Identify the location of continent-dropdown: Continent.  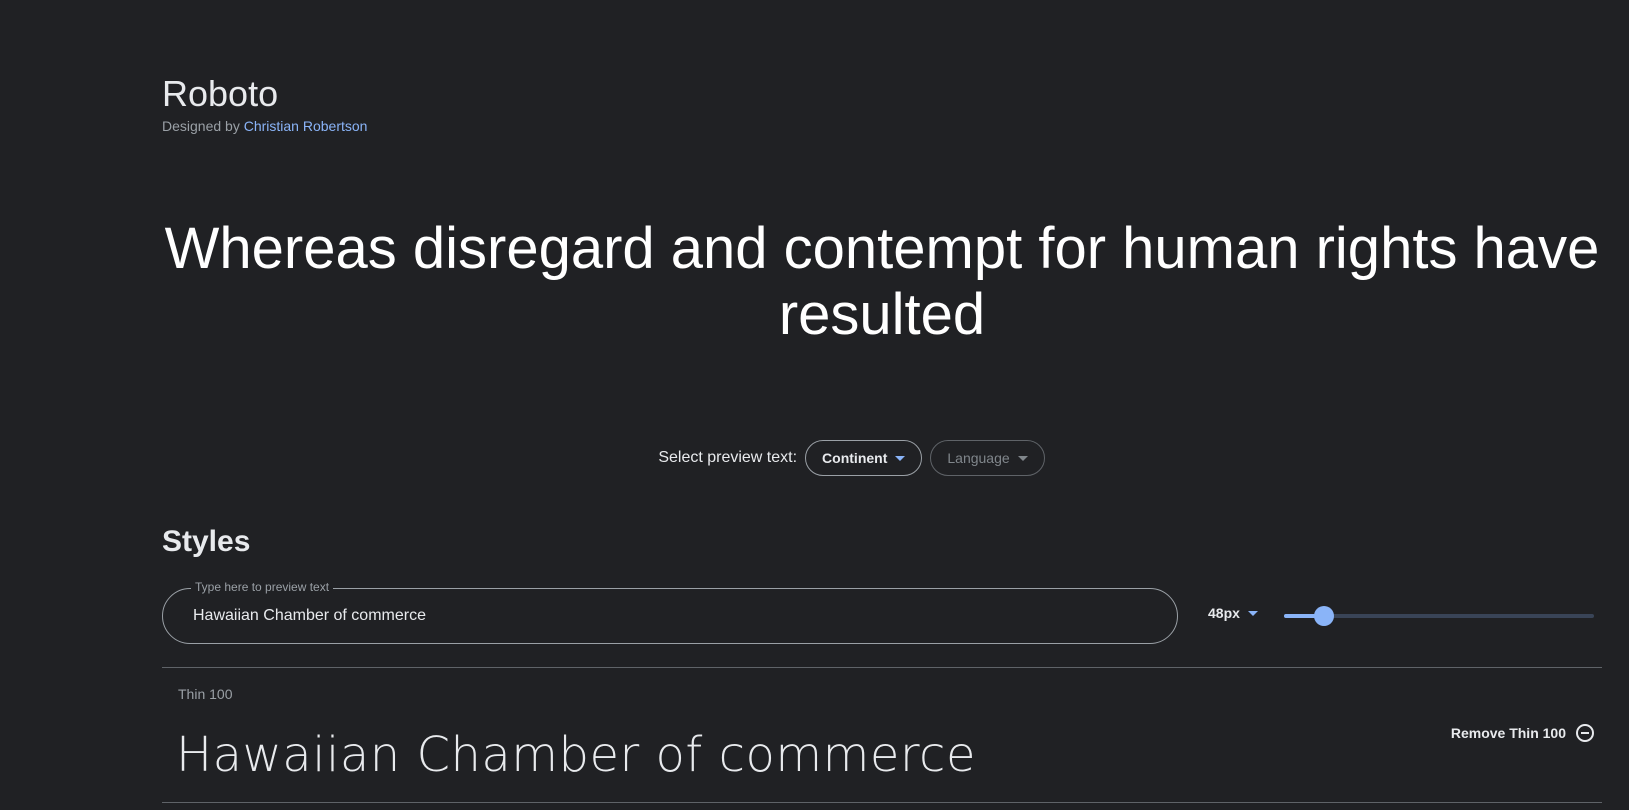
(864, 458).